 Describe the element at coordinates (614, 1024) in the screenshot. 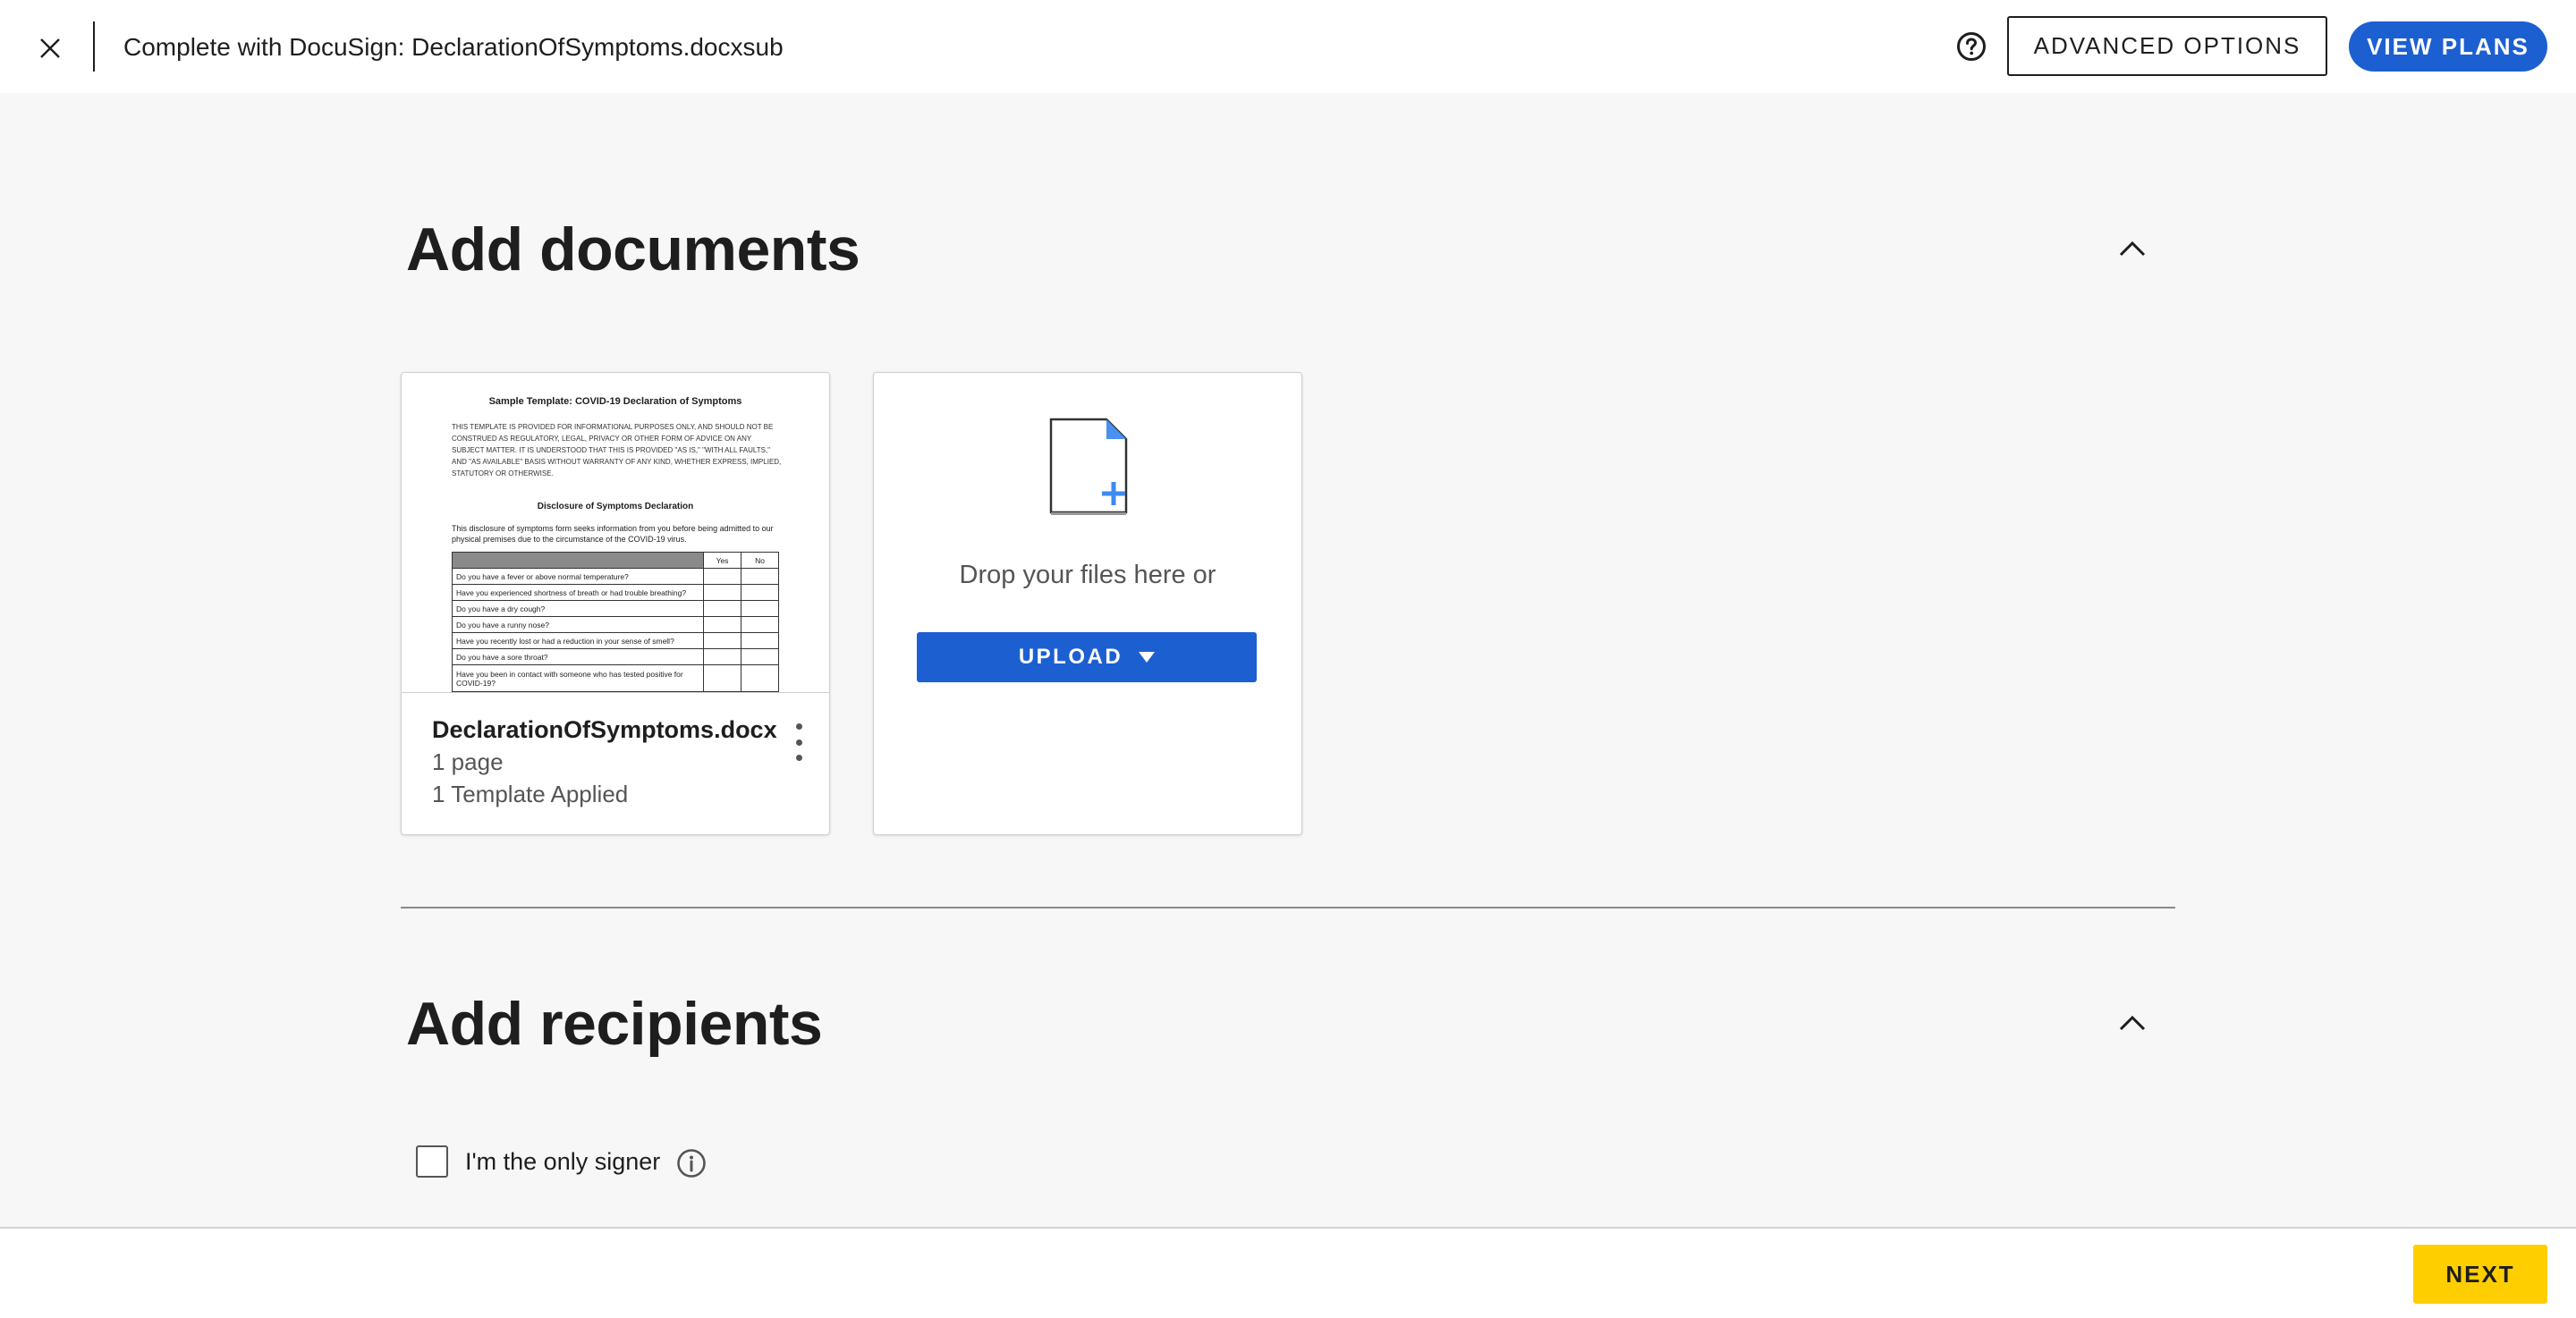

I see `add-recipients-heading: Add recipients` at that location.